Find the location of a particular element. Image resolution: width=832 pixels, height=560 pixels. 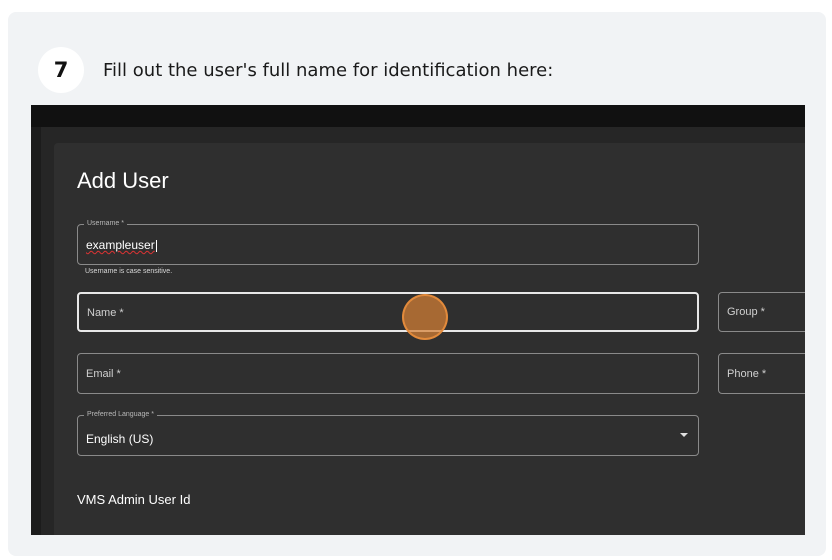

page-title: Add User is located at coordinates (123, 180).